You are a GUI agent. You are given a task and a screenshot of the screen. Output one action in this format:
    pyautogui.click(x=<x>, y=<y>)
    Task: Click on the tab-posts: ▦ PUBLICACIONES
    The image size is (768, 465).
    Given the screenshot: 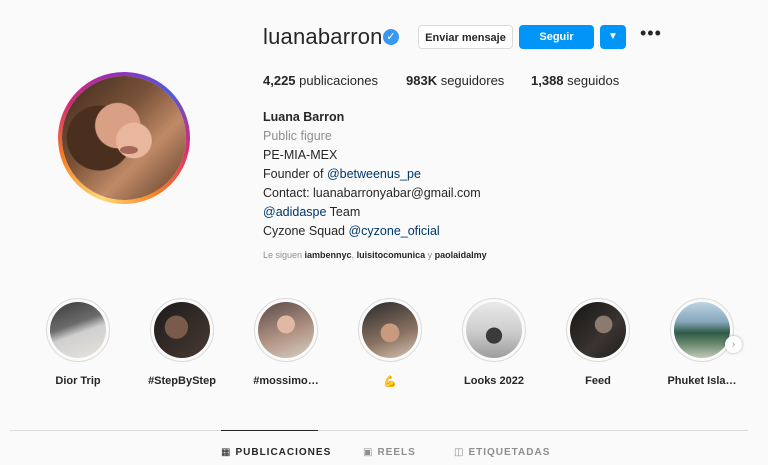 What is the action you would take?
    pyautogui.click(x=276, y=452)
    